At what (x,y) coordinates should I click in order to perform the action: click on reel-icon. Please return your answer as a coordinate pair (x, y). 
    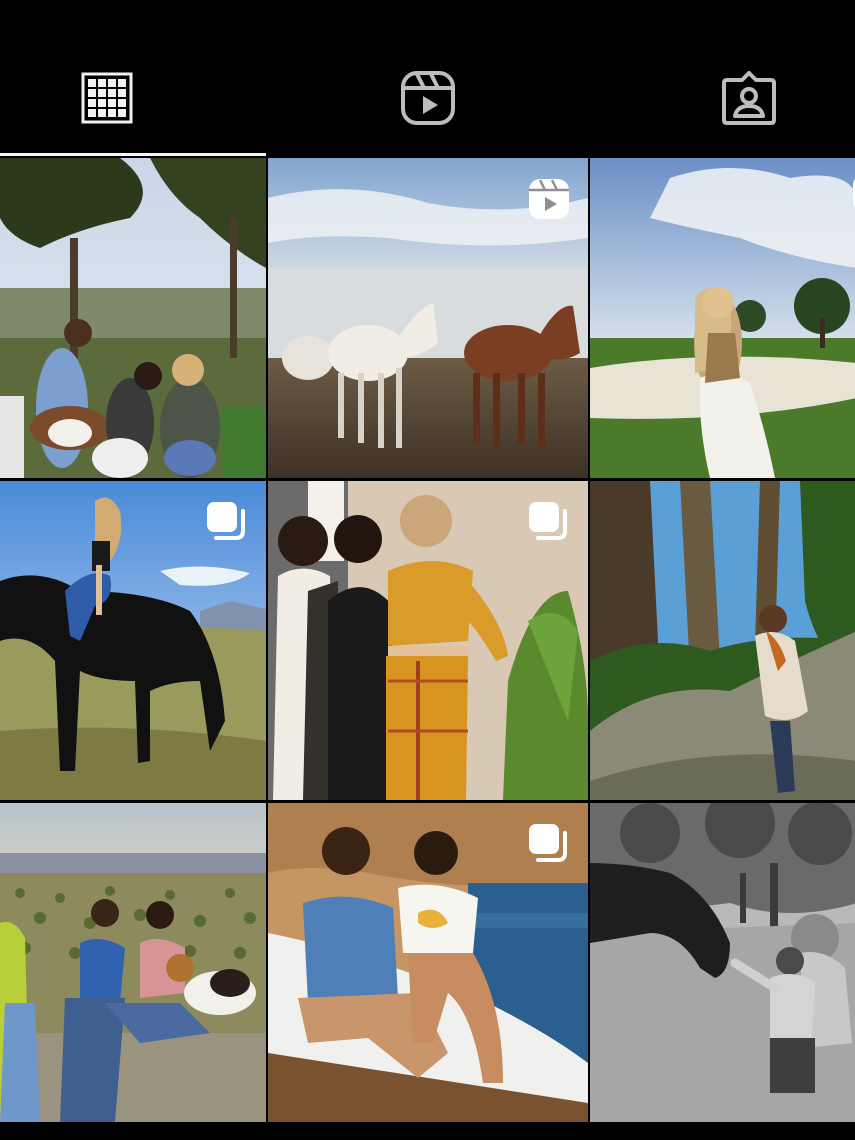
    Looking at the image, I should click on (549, 199).